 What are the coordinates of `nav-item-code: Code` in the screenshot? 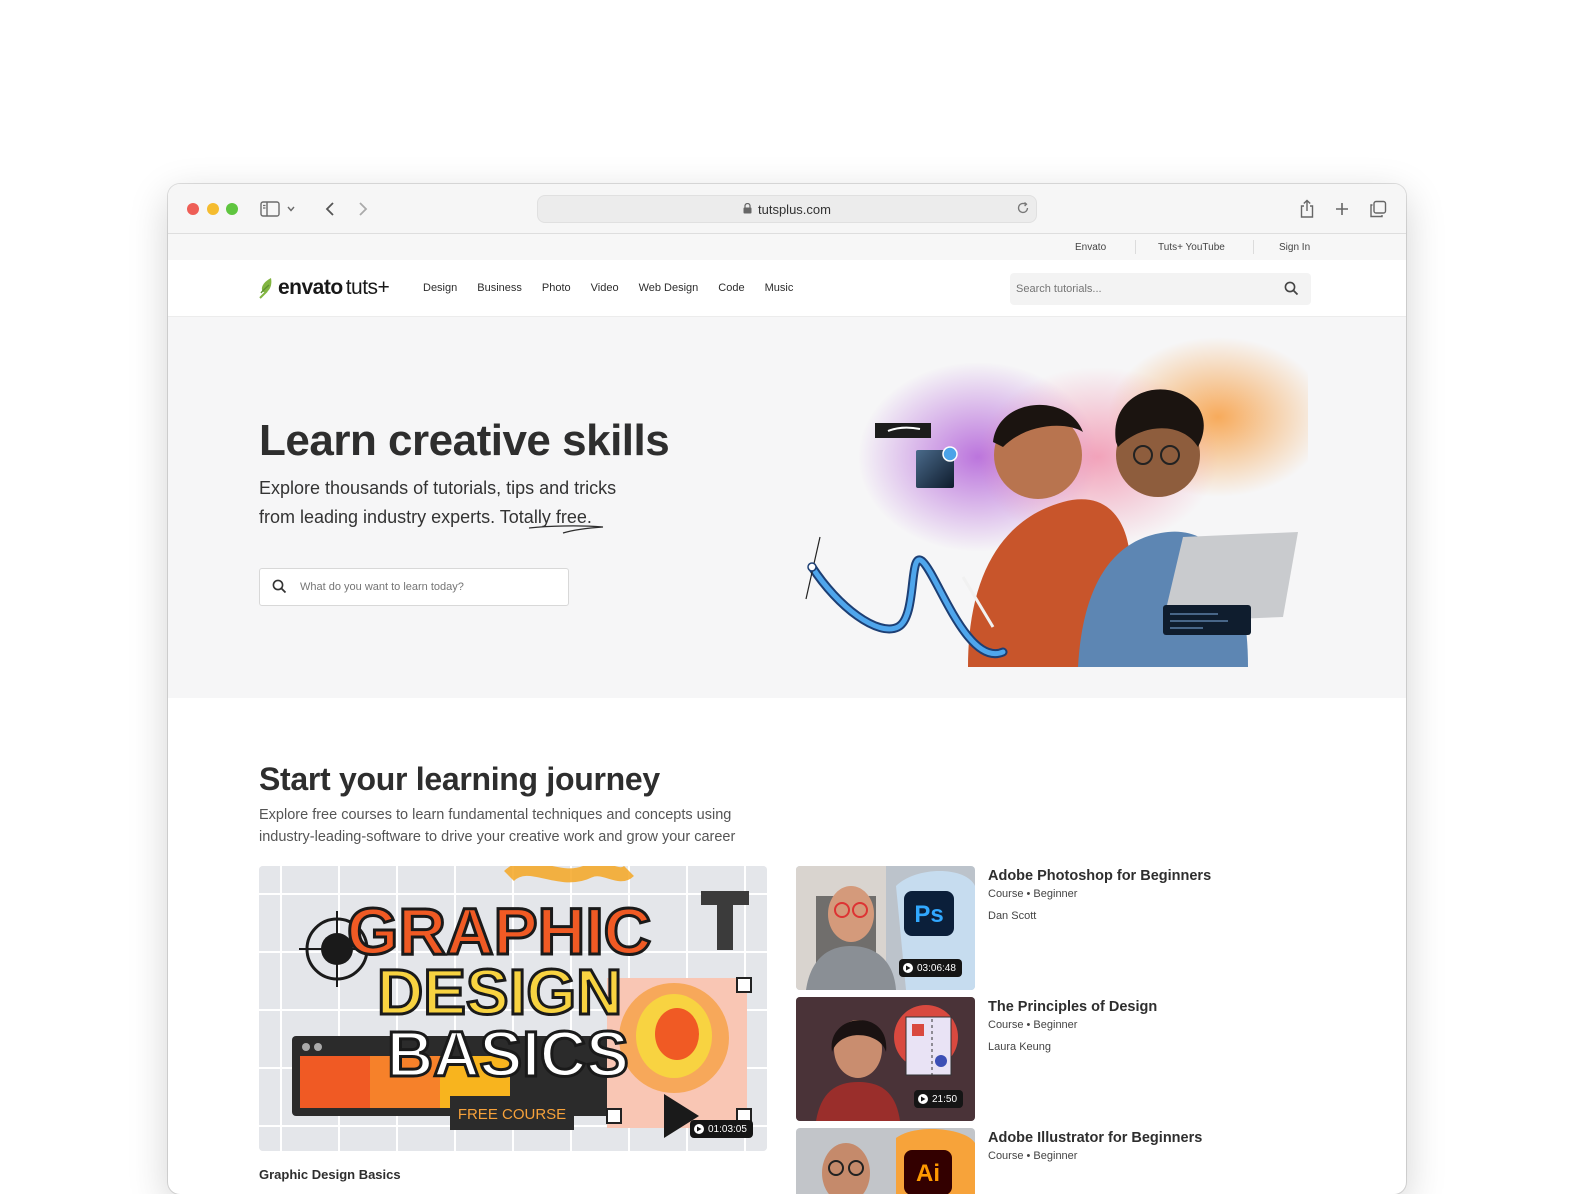 It's located at (731, 288).